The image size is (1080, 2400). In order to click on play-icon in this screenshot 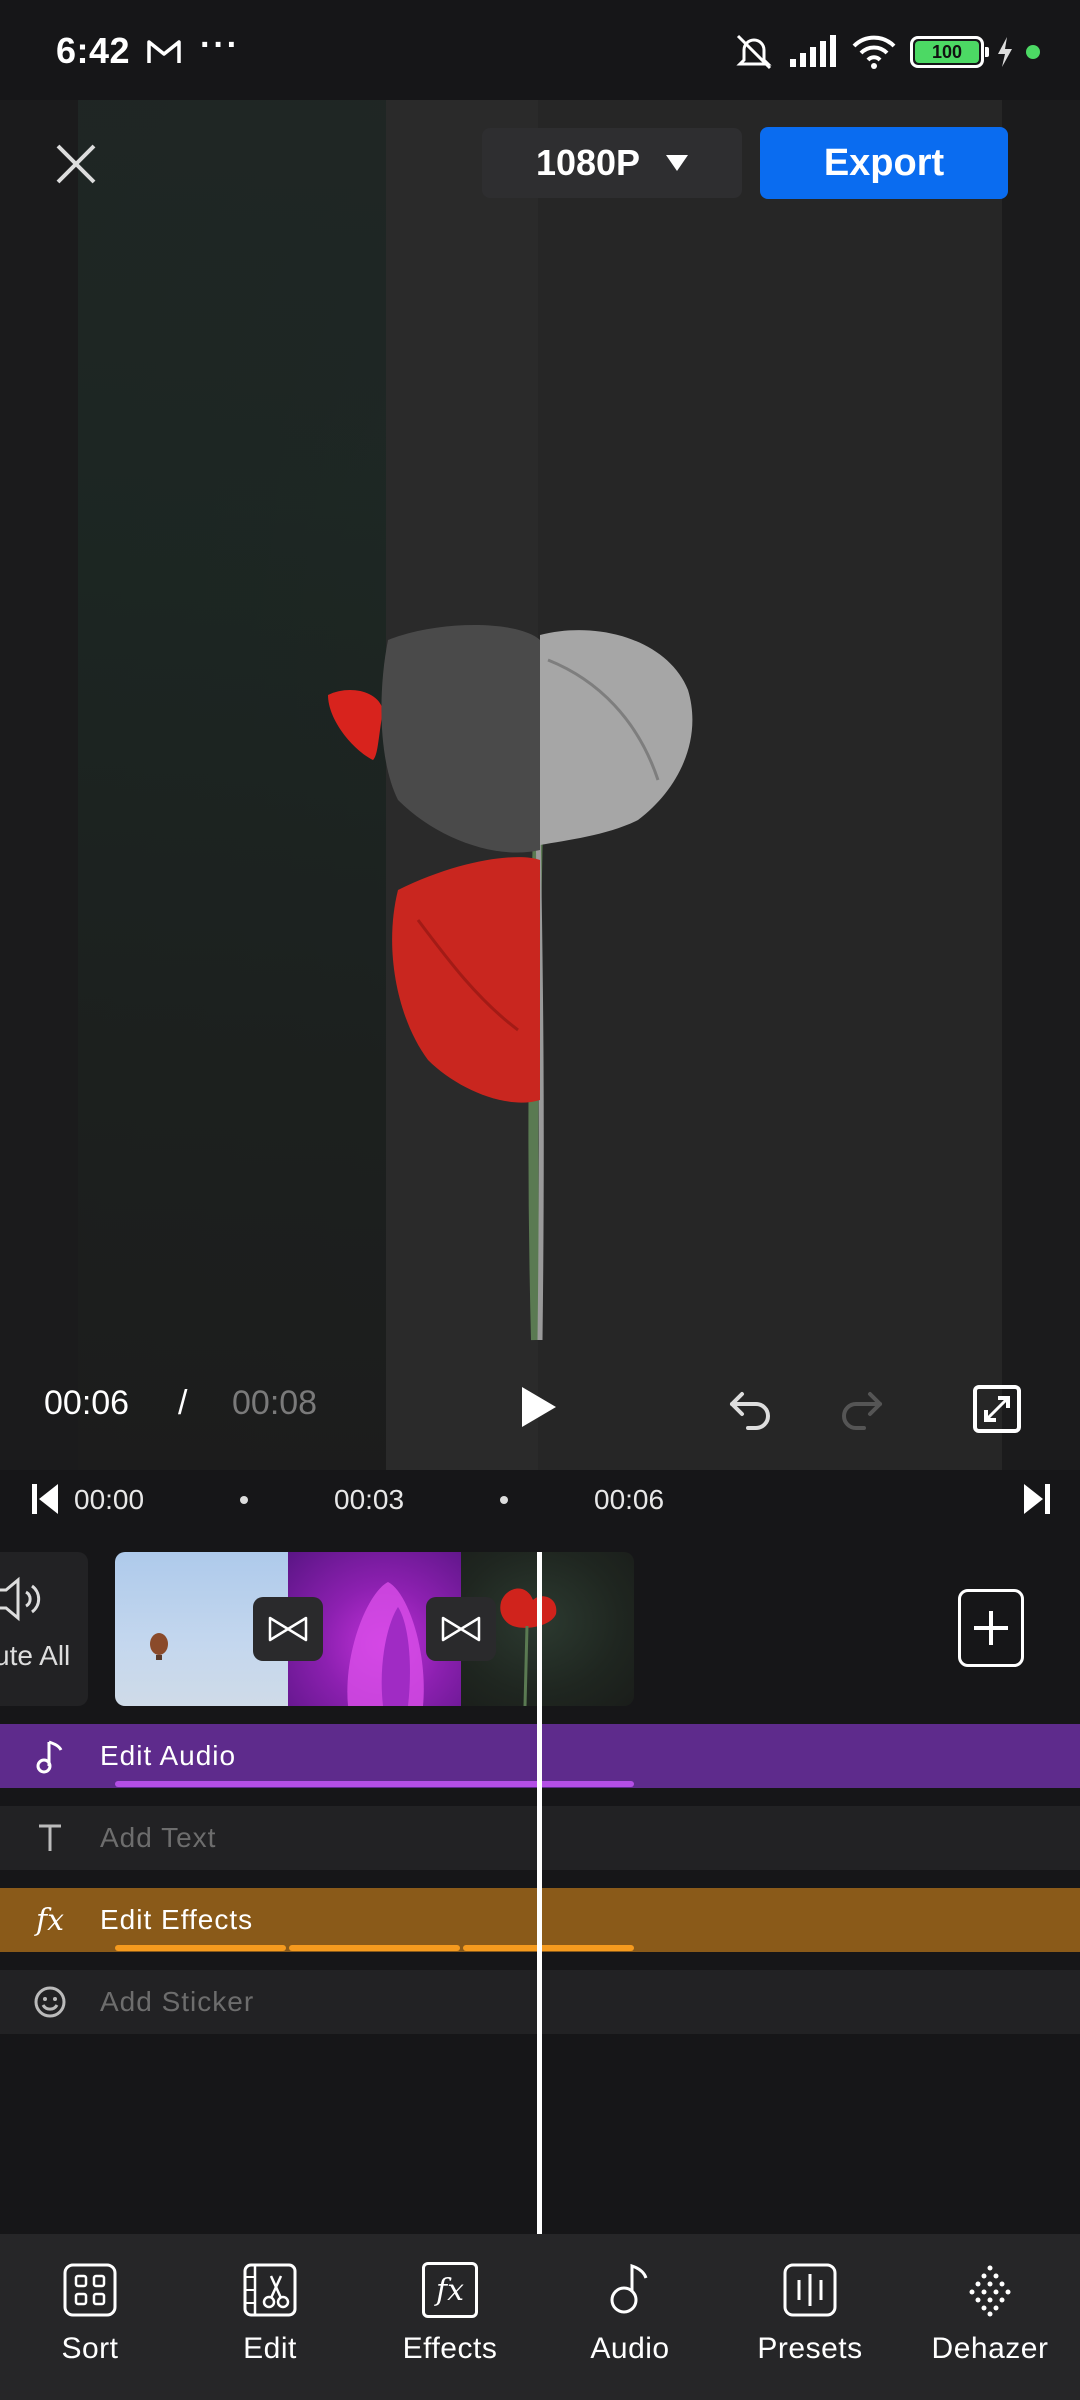, I will do `click(539, 1407)`.